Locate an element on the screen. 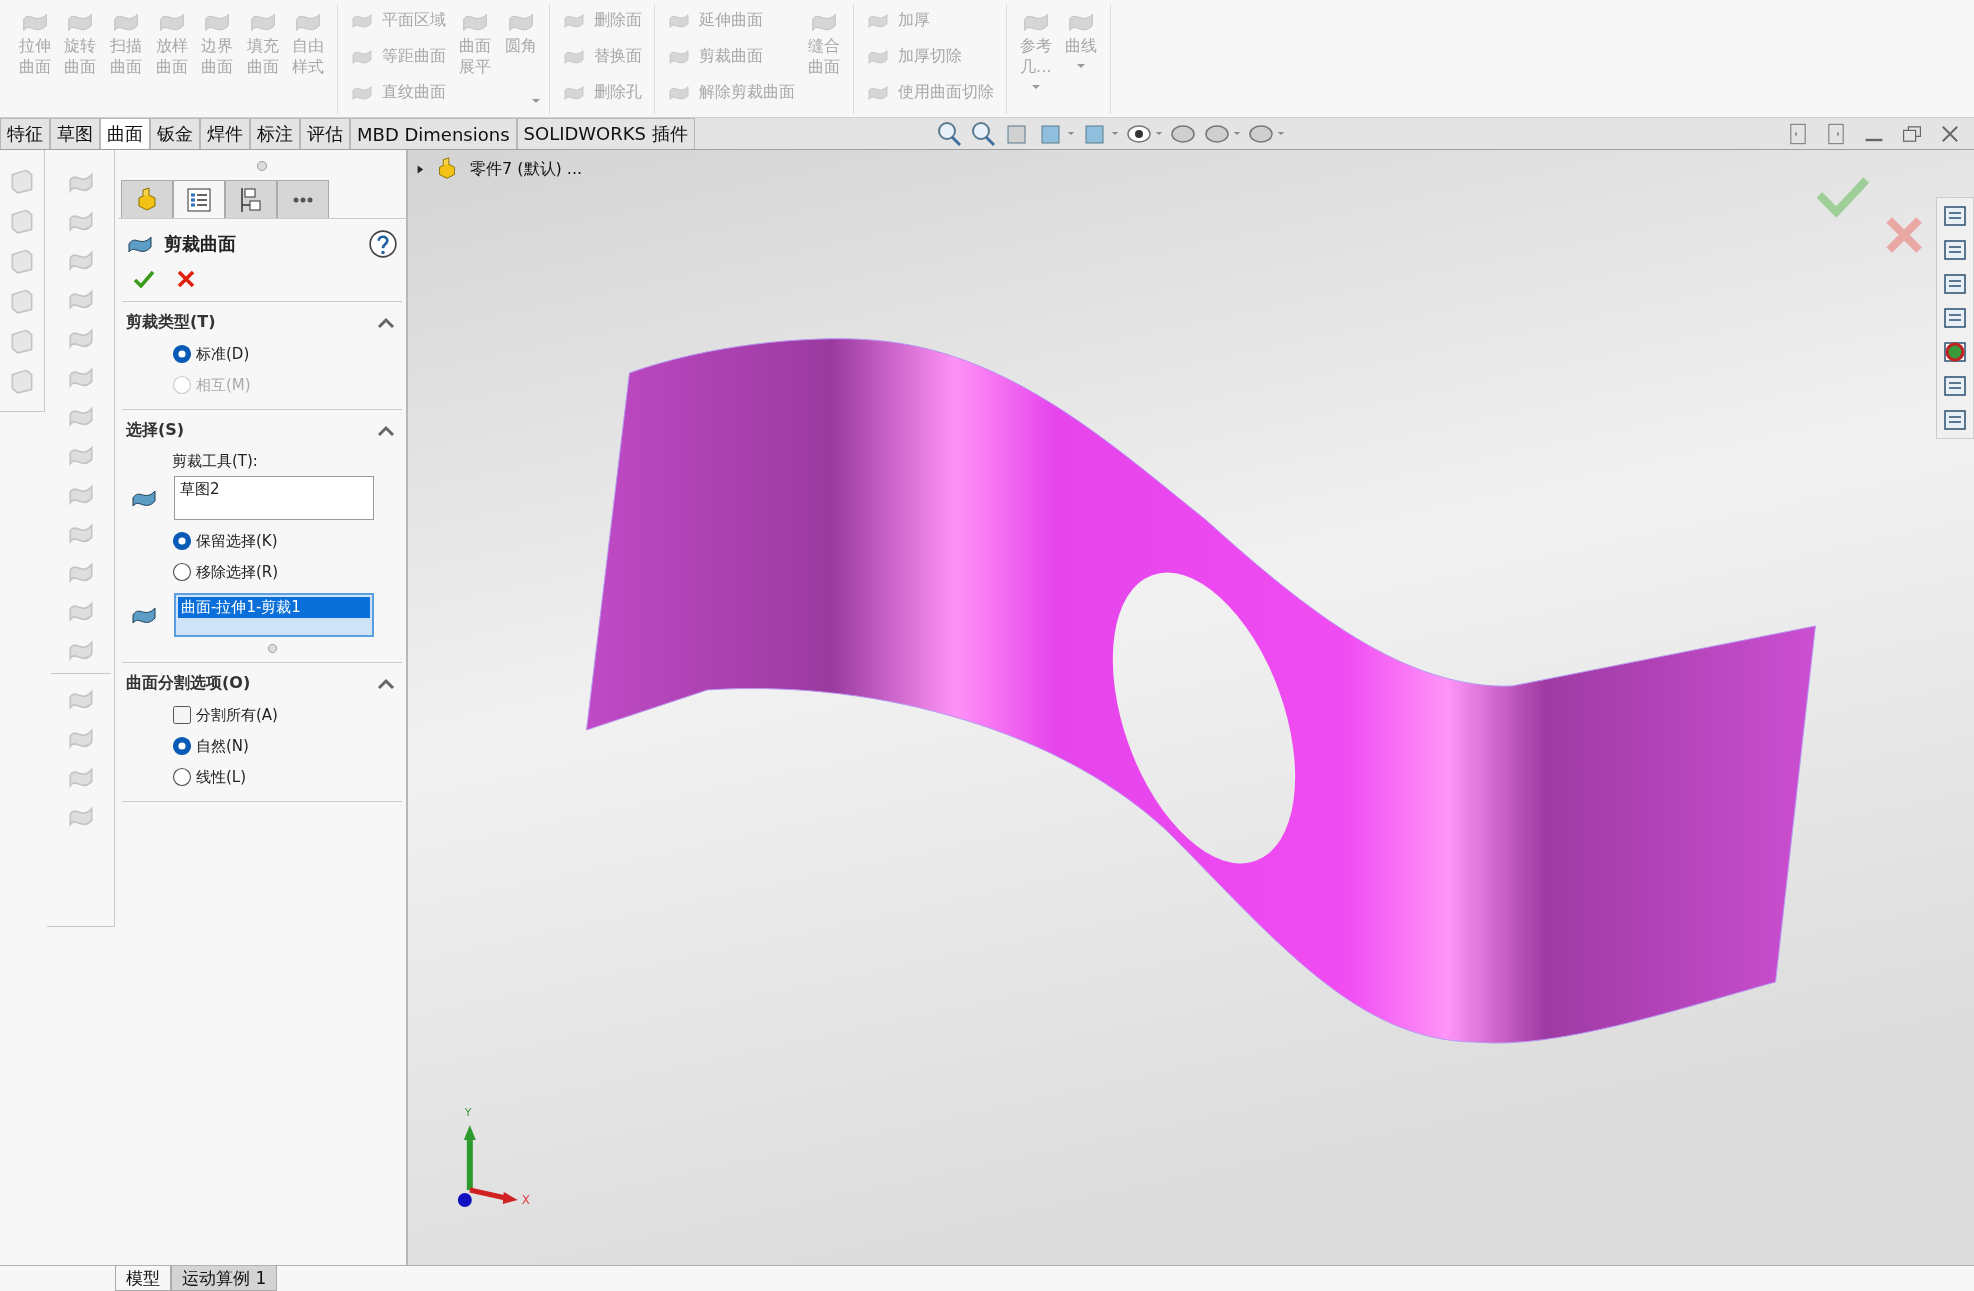 The width and height of the screenshot is (1974, 1291). ribbon-button: 填充曲面 is located at coordinates (262, 42).